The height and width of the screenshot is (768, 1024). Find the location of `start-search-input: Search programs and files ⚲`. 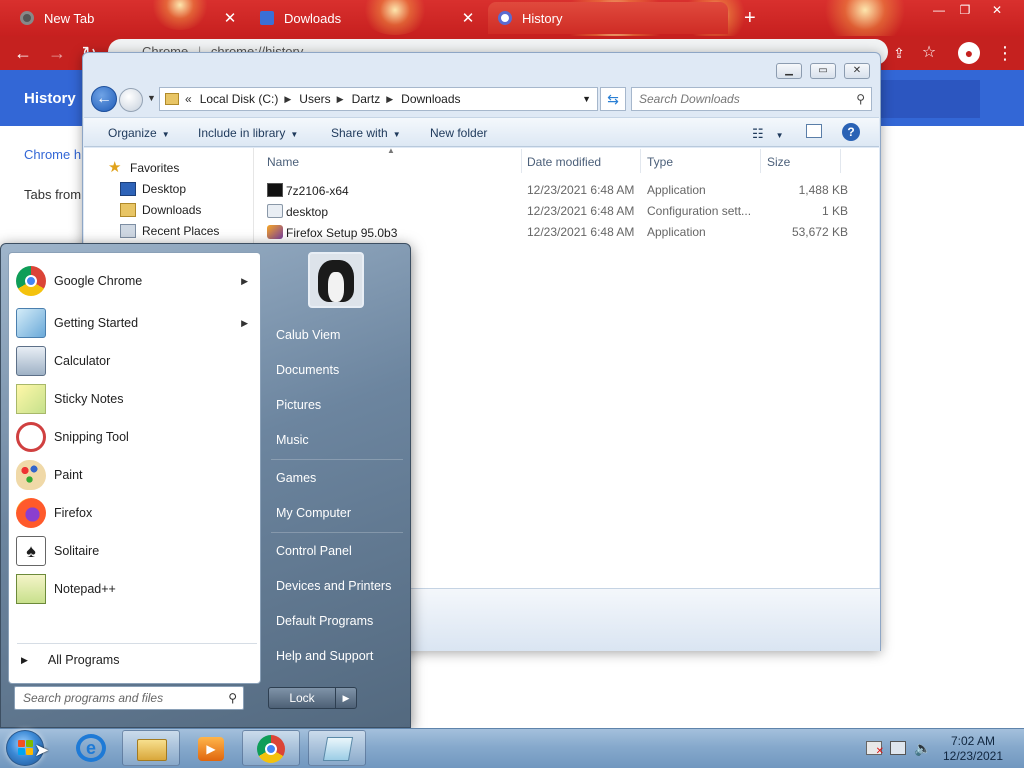

start-search-input: Search programs and files ⚲ is located at coordinates (129, 698).